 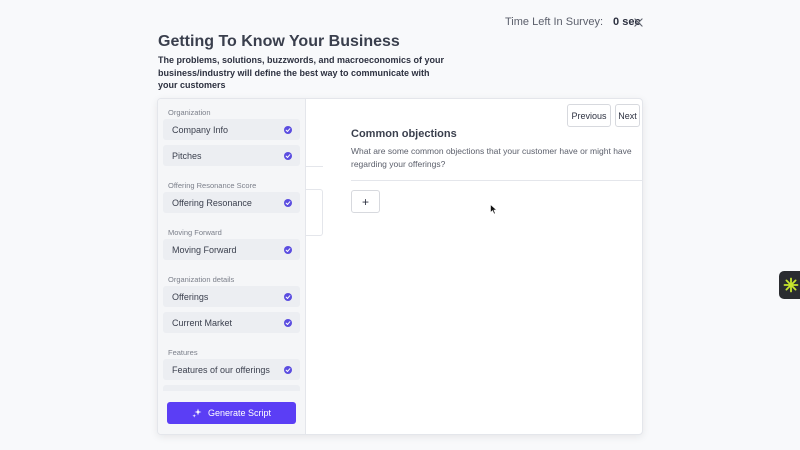 I want to click on page-title: Getting To Know Your Business, so click(x=279, y=41).